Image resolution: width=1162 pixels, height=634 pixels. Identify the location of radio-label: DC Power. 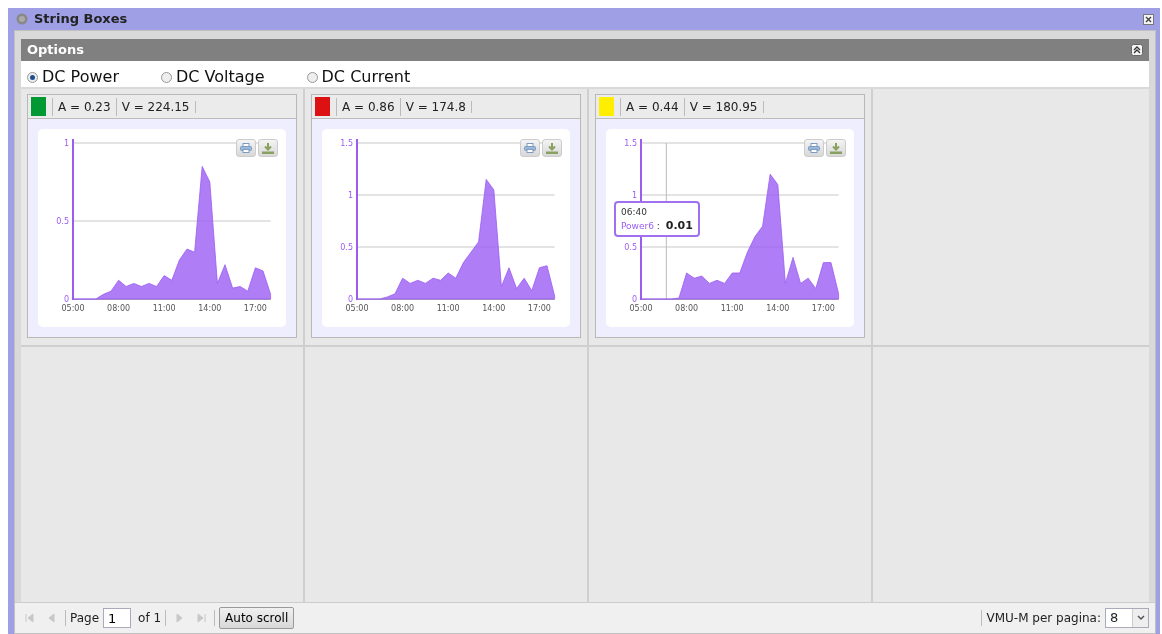
(80, 77).